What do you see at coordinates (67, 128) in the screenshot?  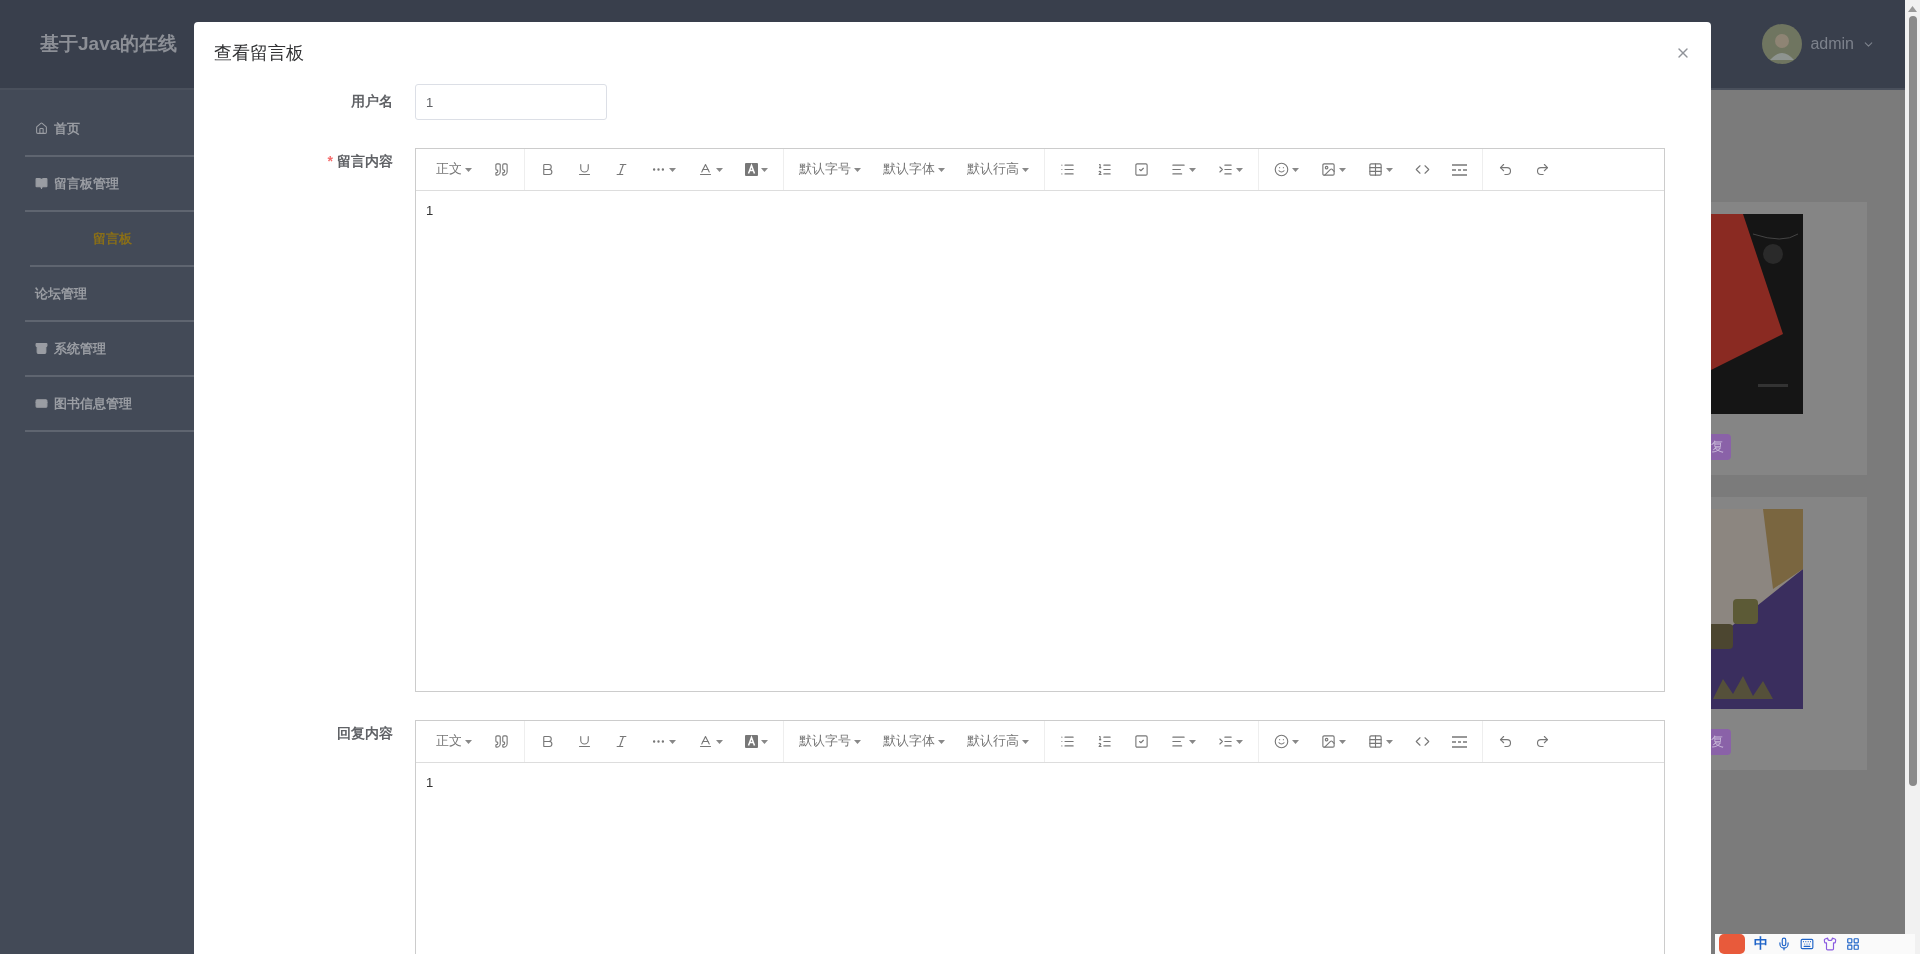 I see `menu-label: 首页` at bounding box center [67, 128].